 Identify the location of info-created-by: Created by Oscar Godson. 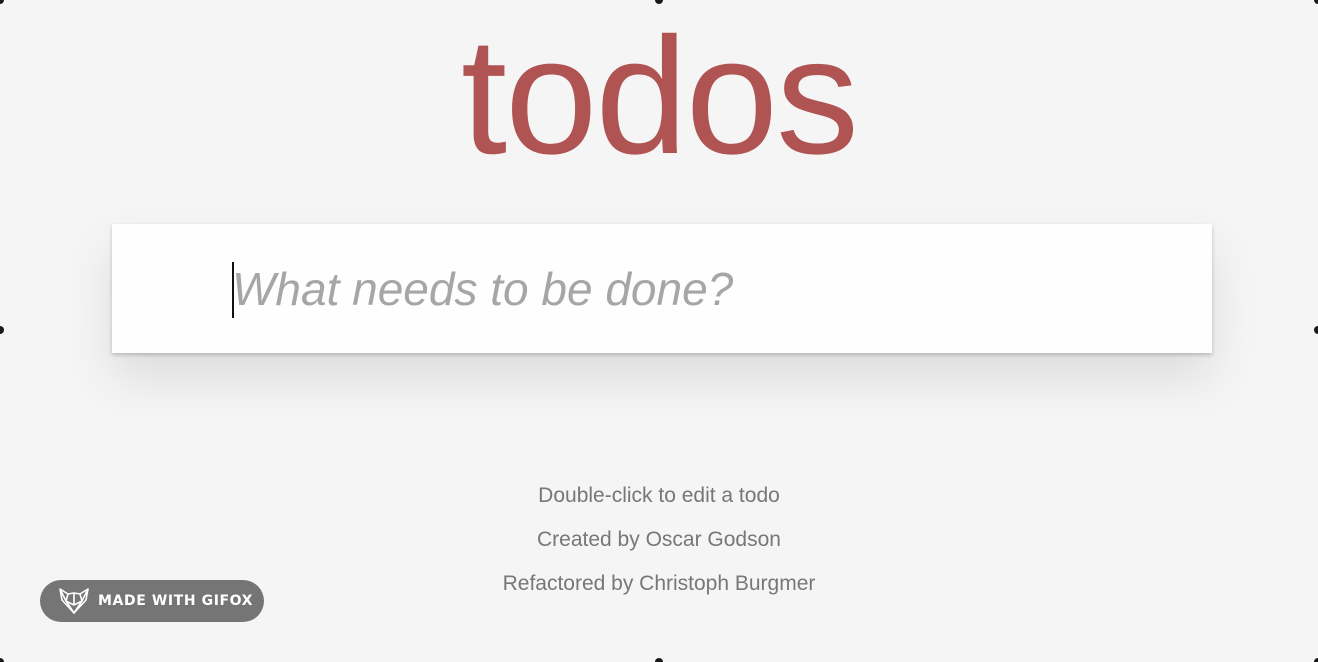
(659, 539).